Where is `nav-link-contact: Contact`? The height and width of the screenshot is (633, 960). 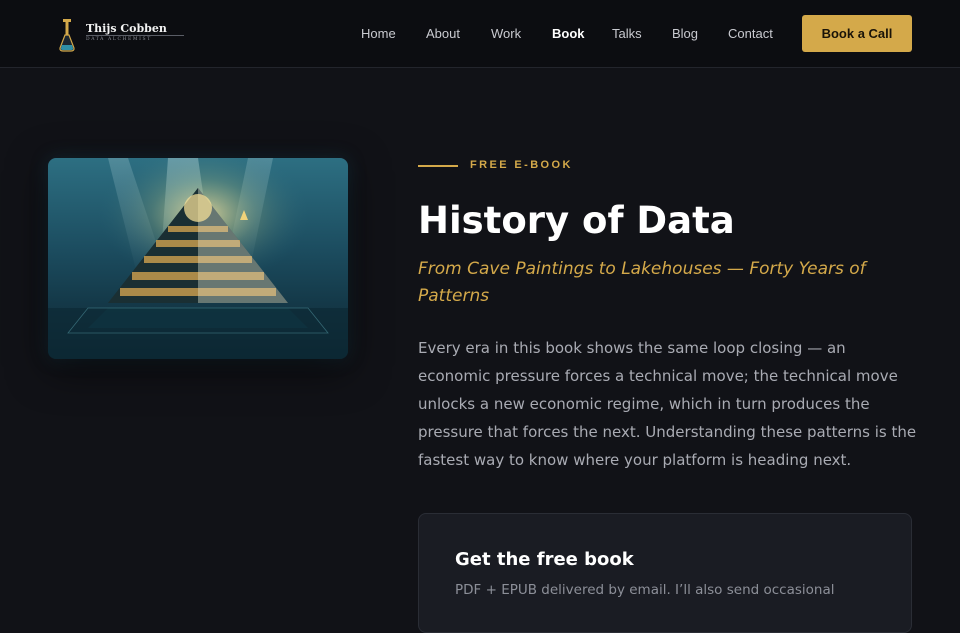 nav-link-contact: Contact is located at coordinates (750, 34).